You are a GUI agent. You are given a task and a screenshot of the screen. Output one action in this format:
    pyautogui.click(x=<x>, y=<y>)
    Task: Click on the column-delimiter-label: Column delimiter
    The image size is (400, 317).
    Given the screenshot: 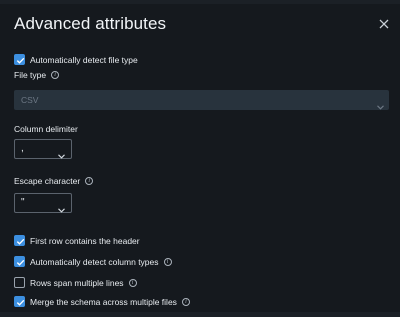 What is the action you would take?
    pyautogui.click(x=46, y=129)
    